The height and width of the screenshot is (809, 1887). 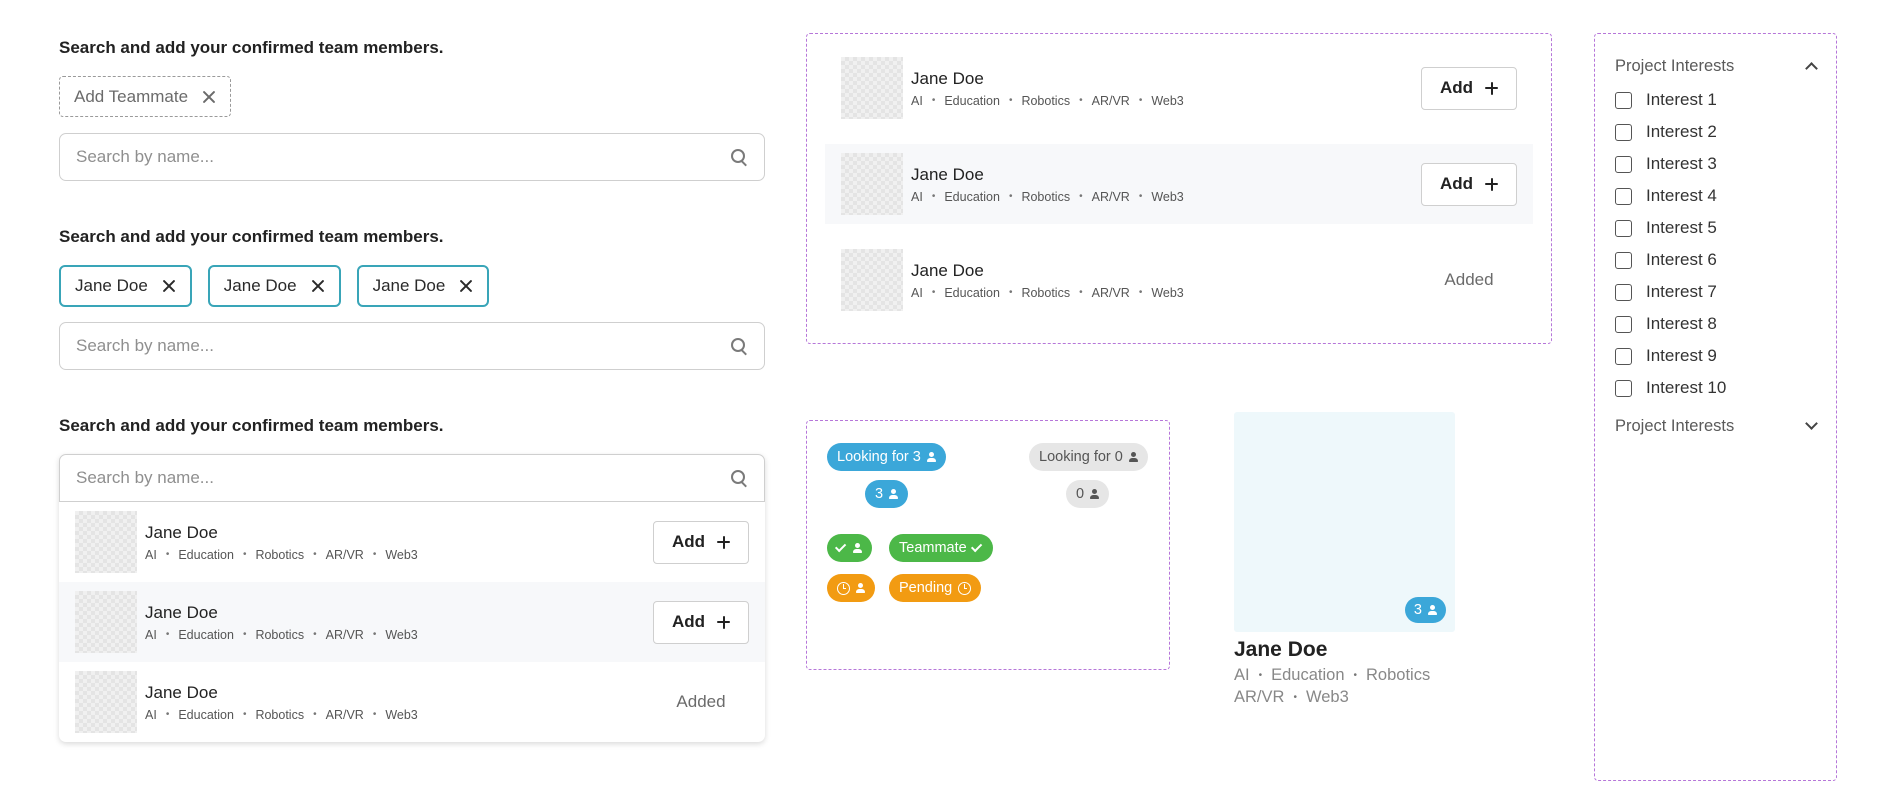 I want to click on interest-checkbox: Interest 4, so click(x=1715, y=196).